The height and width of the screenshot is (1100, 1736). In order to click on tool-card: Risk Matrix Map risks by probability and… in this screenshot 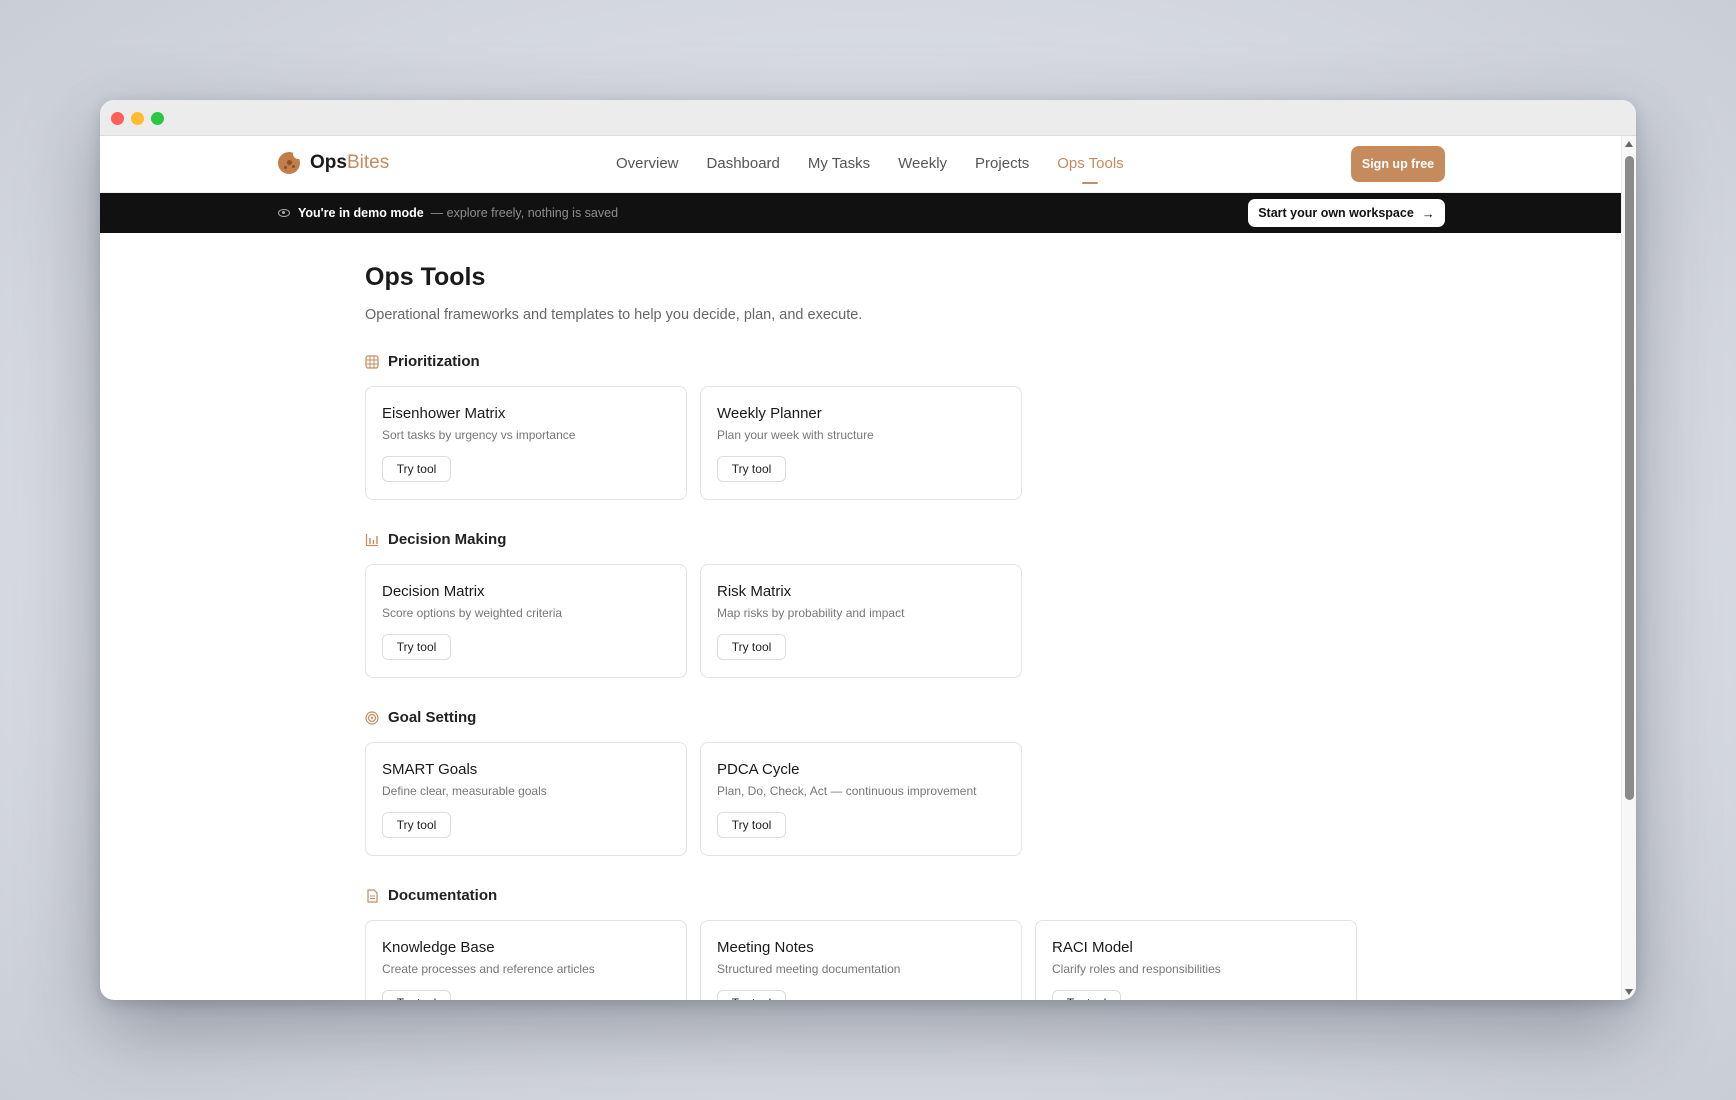, I will do `click(861, 621)`.